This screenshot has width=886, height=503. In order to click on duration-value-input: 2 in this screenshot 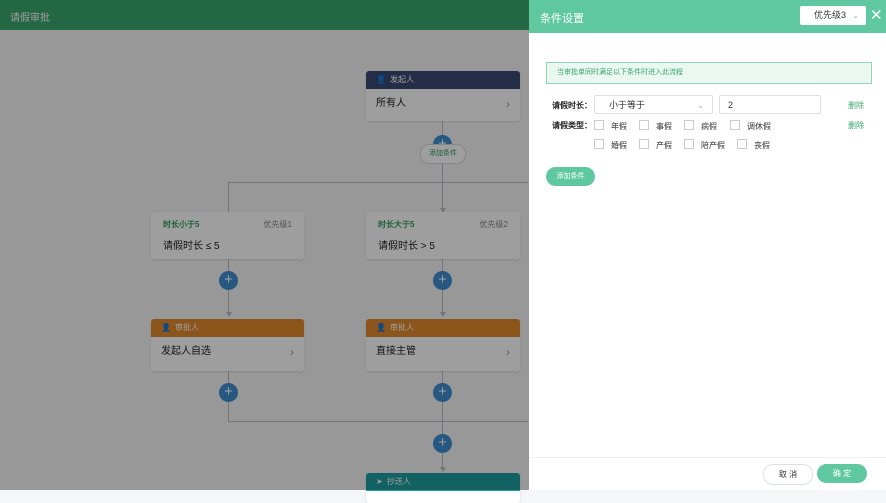, I will do `click(770, 104)`.